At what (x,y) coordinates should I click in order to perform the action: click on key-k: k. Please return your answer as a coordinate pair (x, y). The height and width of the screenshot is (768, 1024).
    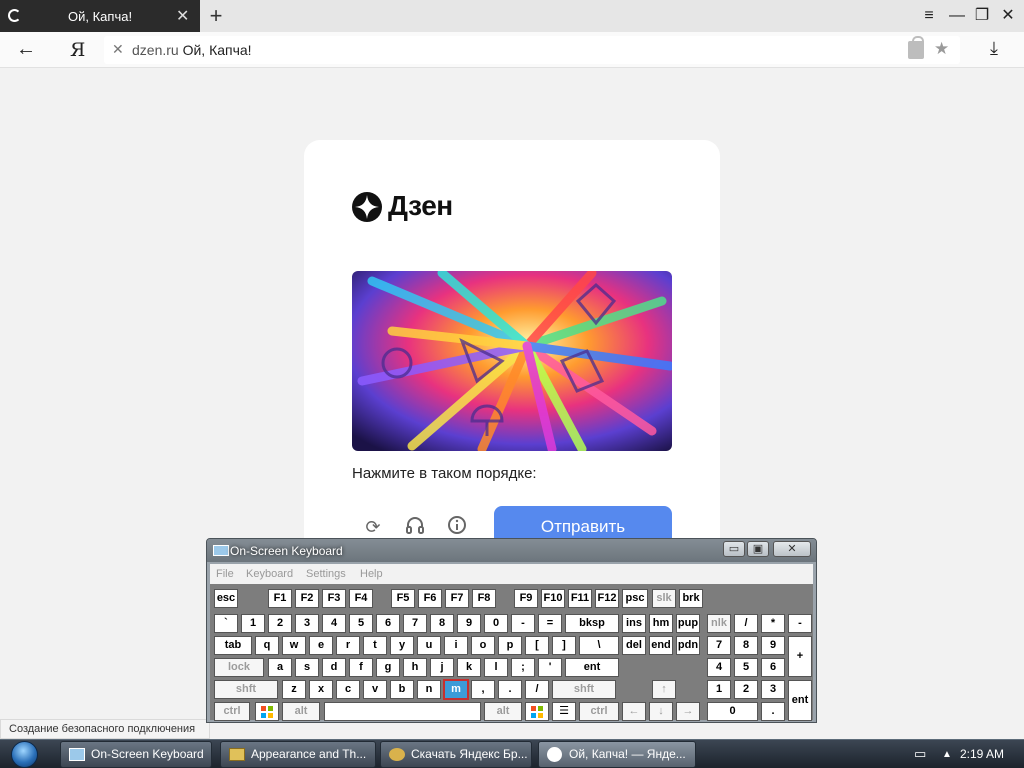
    Looking at the image, I should click on (469, 667).